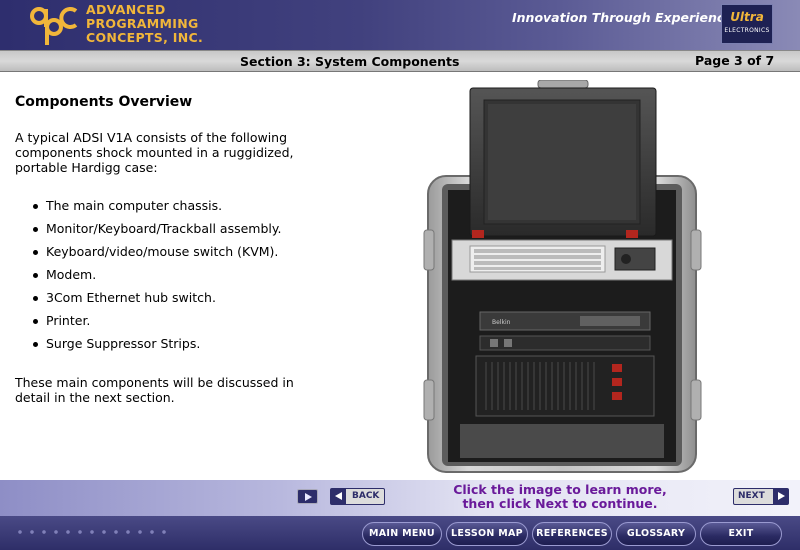 Image resolution: width=800 pixels, height=550 pixels. I want to click on chevron-right-icon, so click(780, 496).